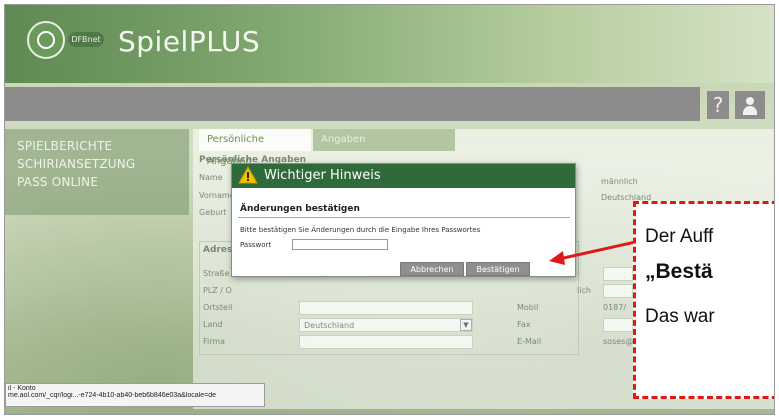  What do you see at coordinates (256, 245) in the screenshot?
I see `password-label: Passwort` at bounding box center [256, 245].